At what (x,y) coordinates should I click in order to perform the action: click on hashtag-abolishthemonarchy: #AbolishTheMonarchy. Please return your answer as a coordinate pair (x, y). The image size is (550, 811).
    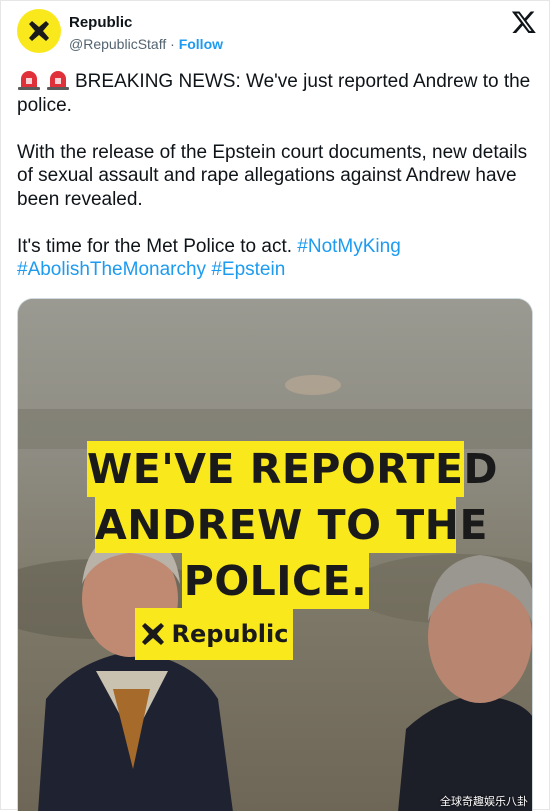
    Looking at the image, I should click on (111, 269).